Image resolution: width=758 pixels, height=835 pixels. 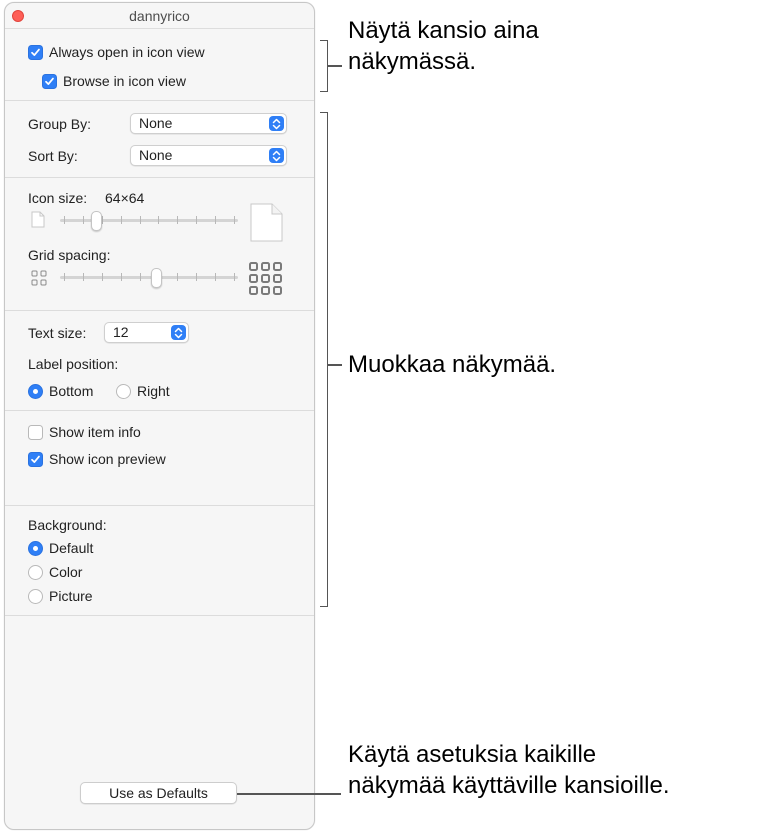 I want to click on callout-bracket-middle, so click(x=324, y=359).